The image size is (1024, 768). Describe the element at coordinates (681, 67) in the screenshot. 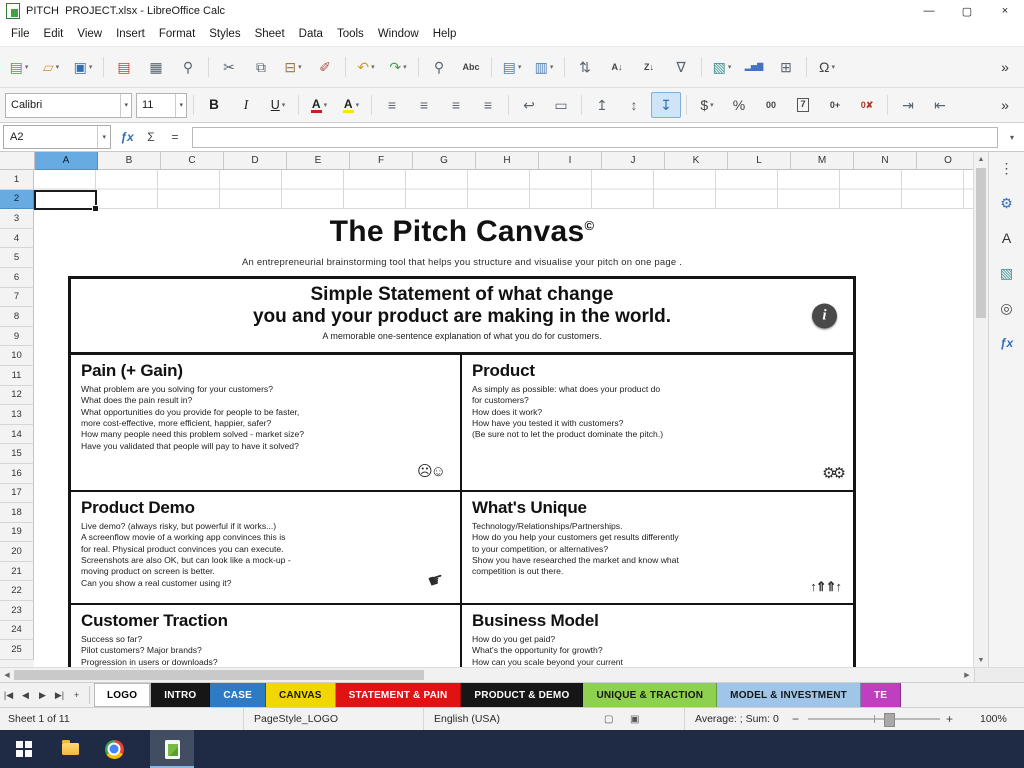

I see `autofilter-button: ∇` at that location.